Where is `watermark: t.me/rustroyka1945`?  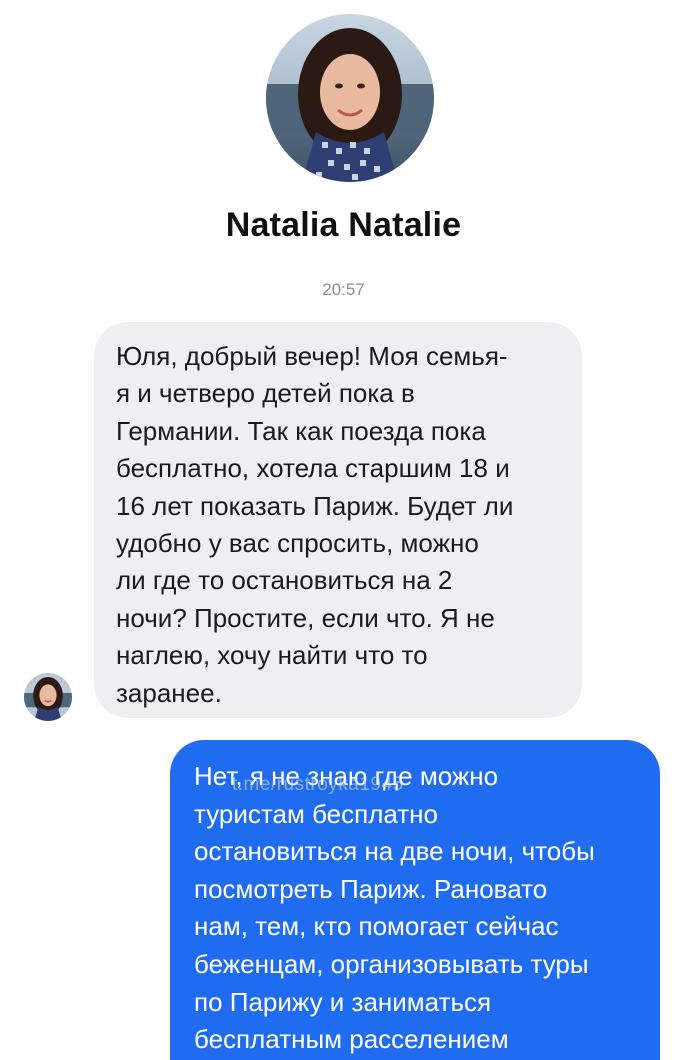
watermark: t.me/rustroyka1945 is located at coordinates (318, 784).